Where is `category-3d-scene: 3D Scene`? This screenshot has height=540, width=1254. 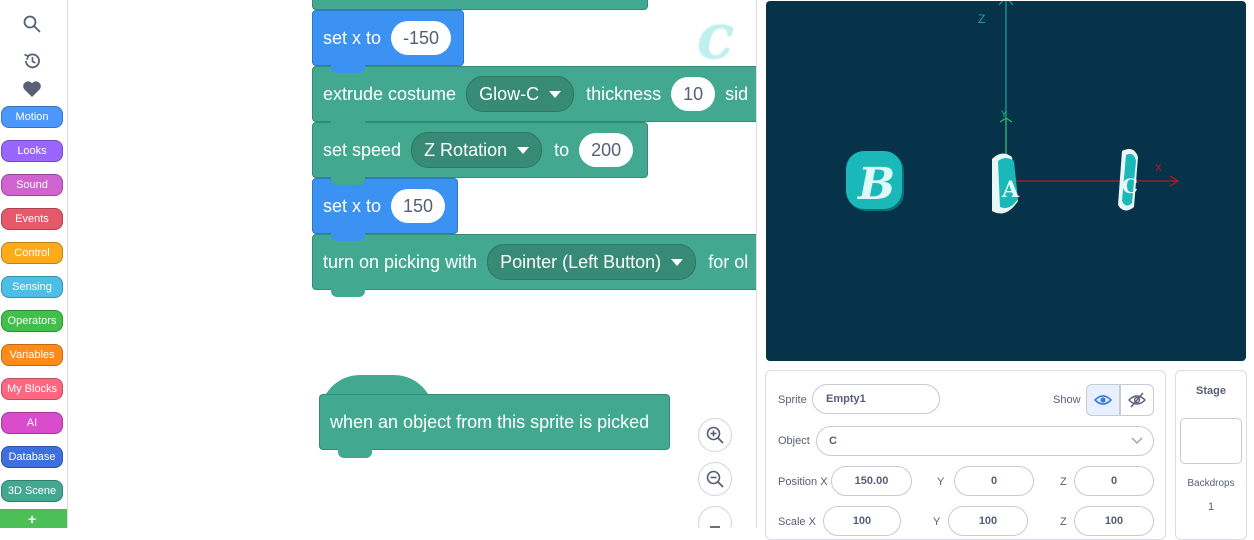
category-3d-scene: 3D Scene is located at coordinates (32, 491).